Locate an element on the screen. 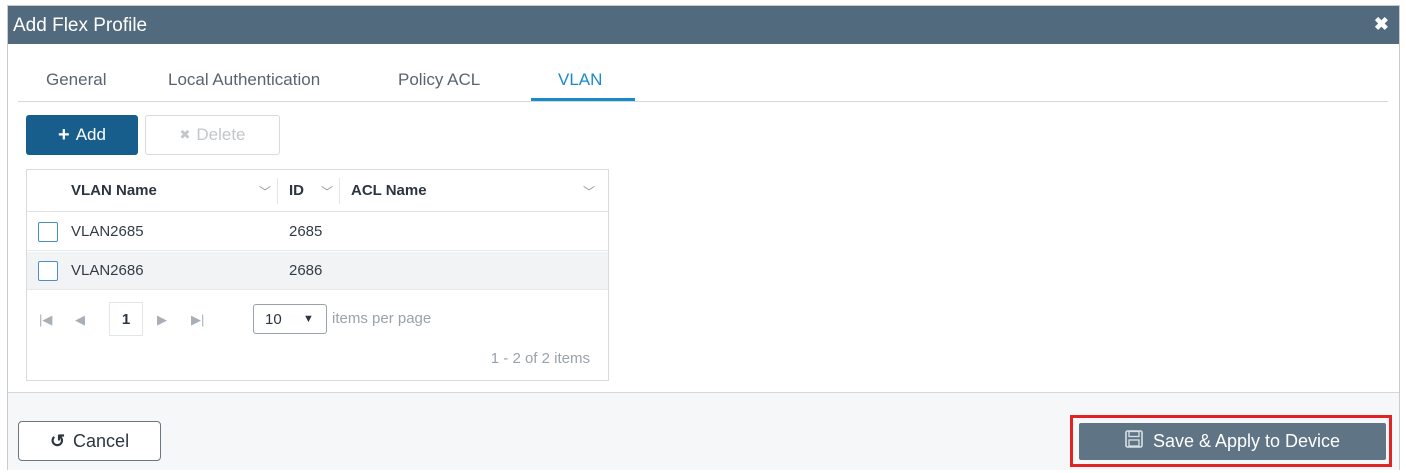 Image resolution: width=1406 pixels, height=473 pixels. tab-local-authentication: Local Authentication is located at coordinates (244, 80).